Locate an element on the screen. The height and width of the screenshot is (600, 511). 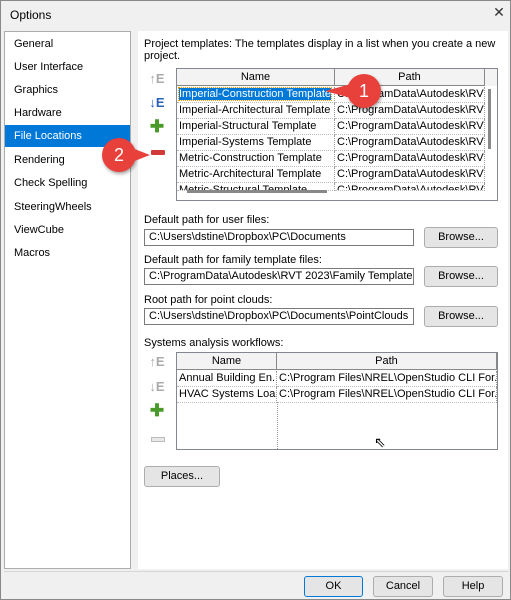
sidebar-item-hardware: Hardware is located at coordinates (67, 113).